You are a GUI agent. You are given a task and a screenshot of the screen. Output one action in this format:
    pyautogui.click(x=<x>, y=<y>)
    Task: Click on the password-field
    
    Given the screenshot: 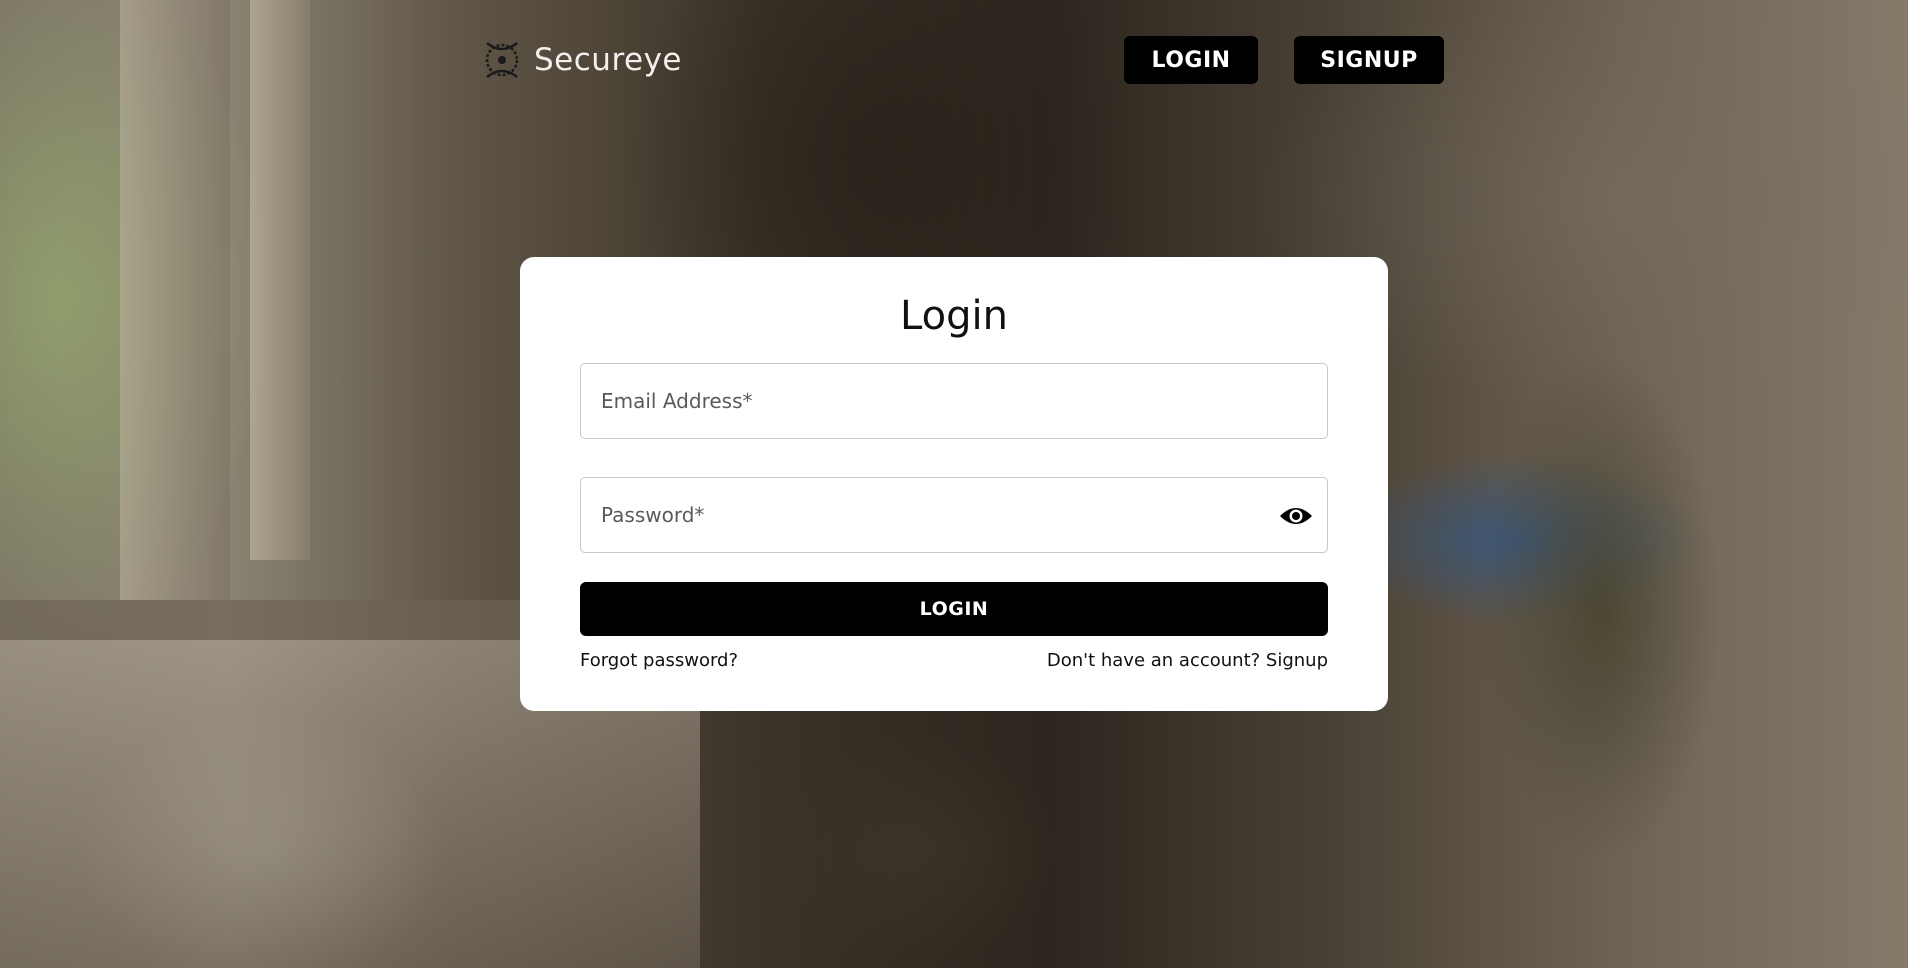 What is the action you would take?
    pyautogui.click(x=954, y=515)
    